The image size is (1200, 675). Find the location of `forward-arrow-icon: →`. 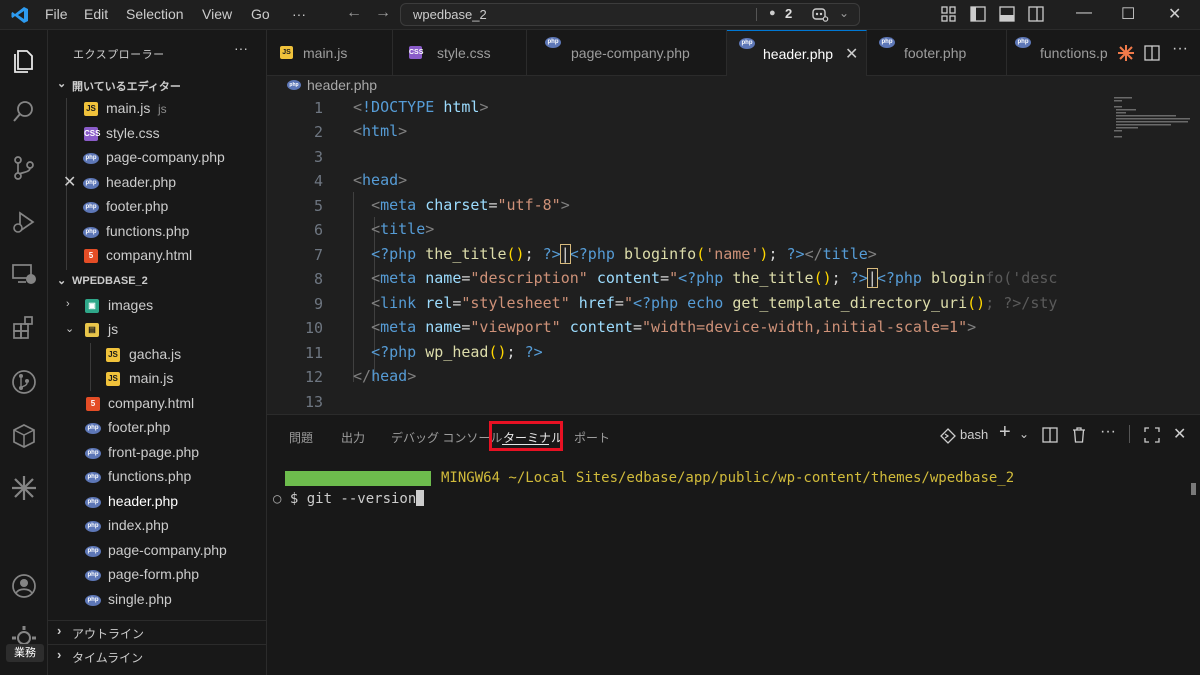

forward-arrow-icon: → is located at coordinates (383, 13).